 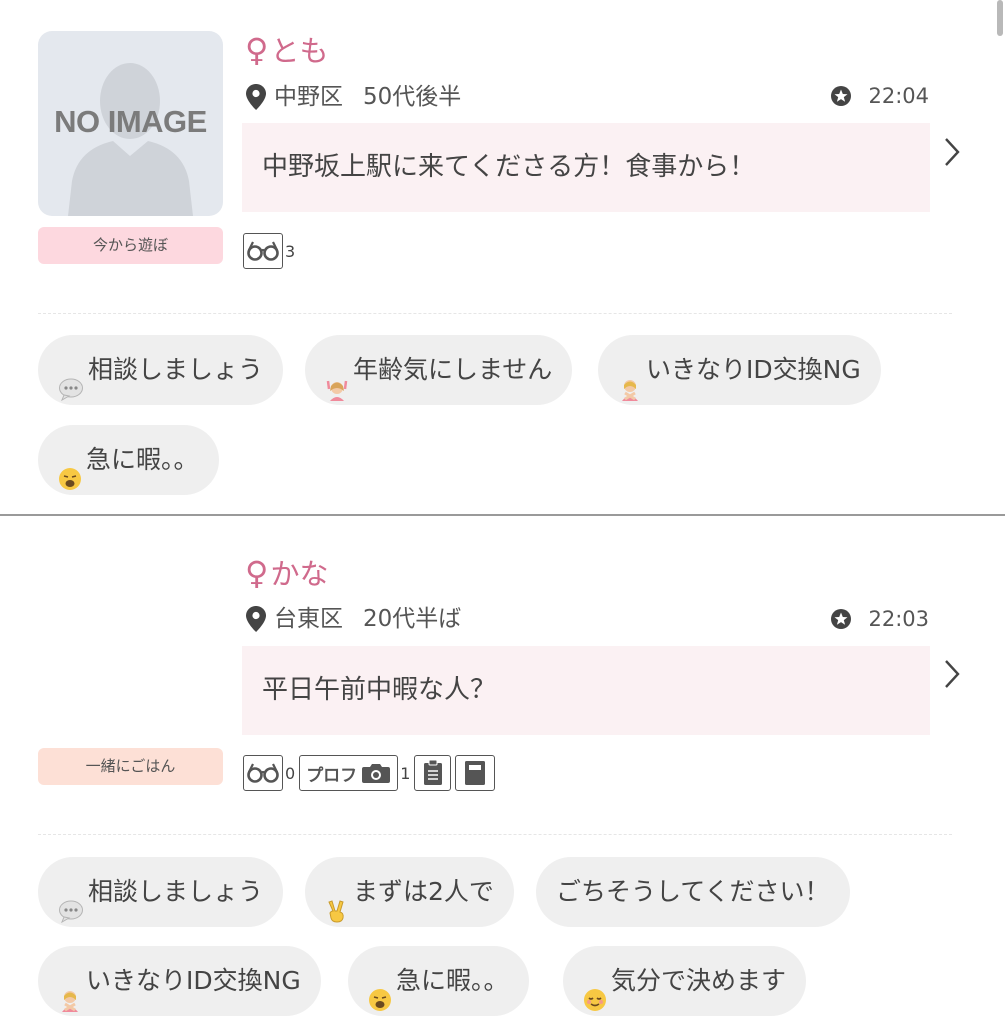 I want to click on age-text: 20代半ば, so click(x=412, y=619).